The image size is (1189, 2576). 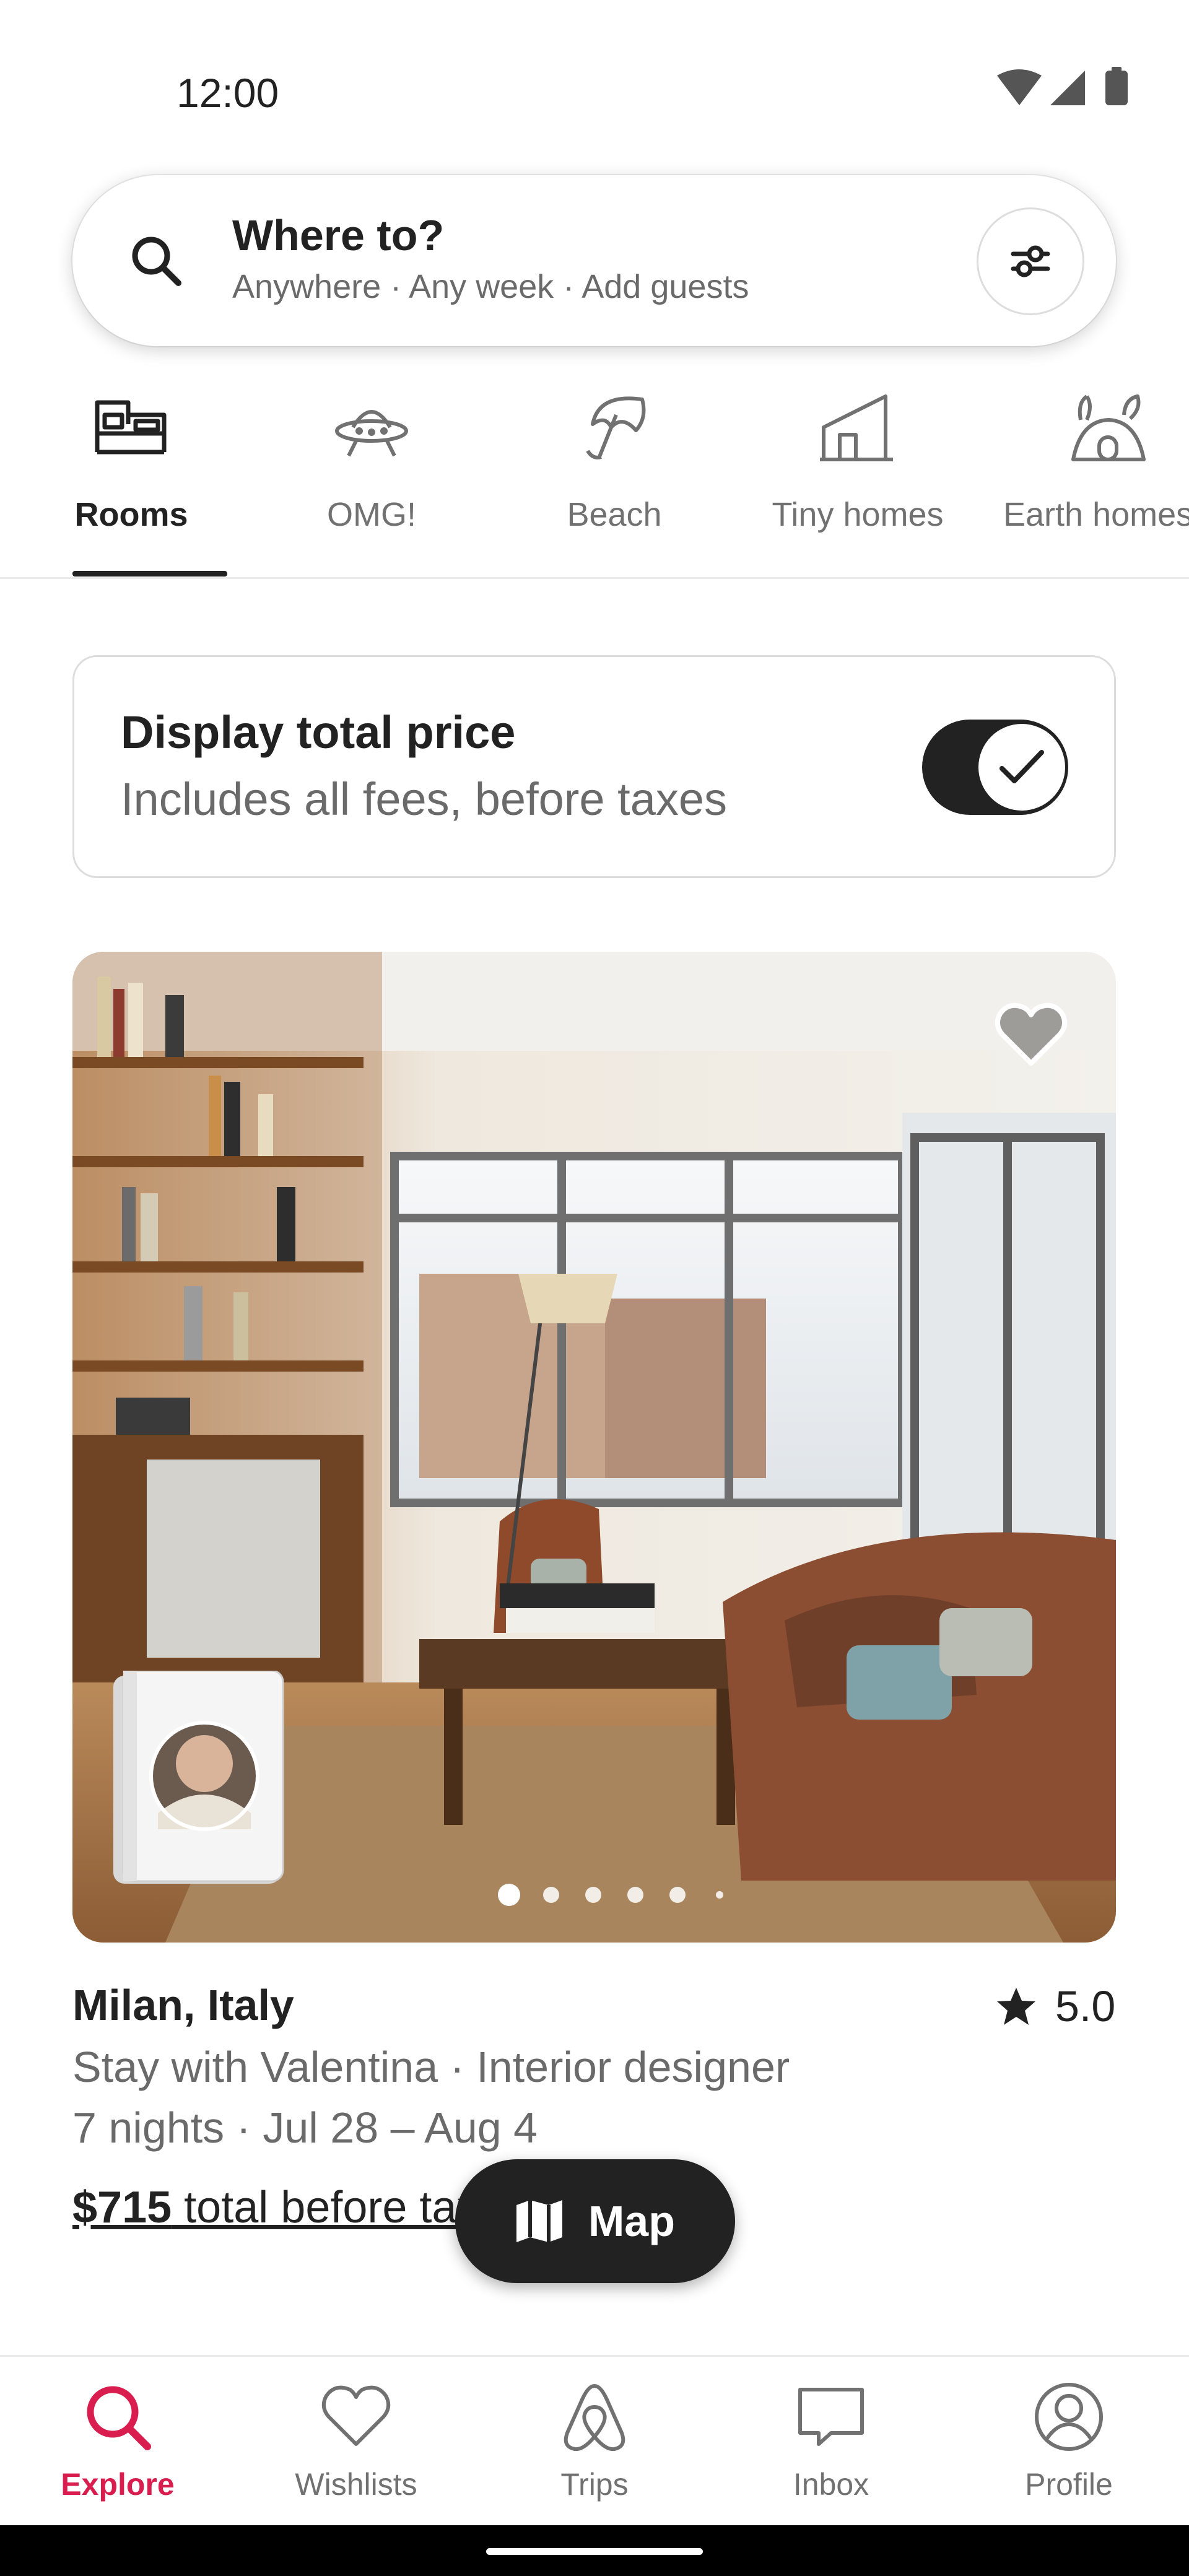 What do you see at coordinates (424, 799) in the screenshot?
I see `total-price-subtitle: Includes all fees, before taxes` at bounding box center [424, 799].